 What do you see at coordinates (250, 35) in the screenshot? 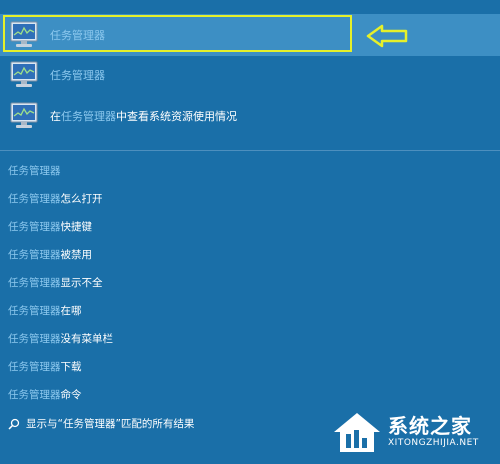
I see `best-match-item-0: 任务管理器` at bounding box center [250, 35].